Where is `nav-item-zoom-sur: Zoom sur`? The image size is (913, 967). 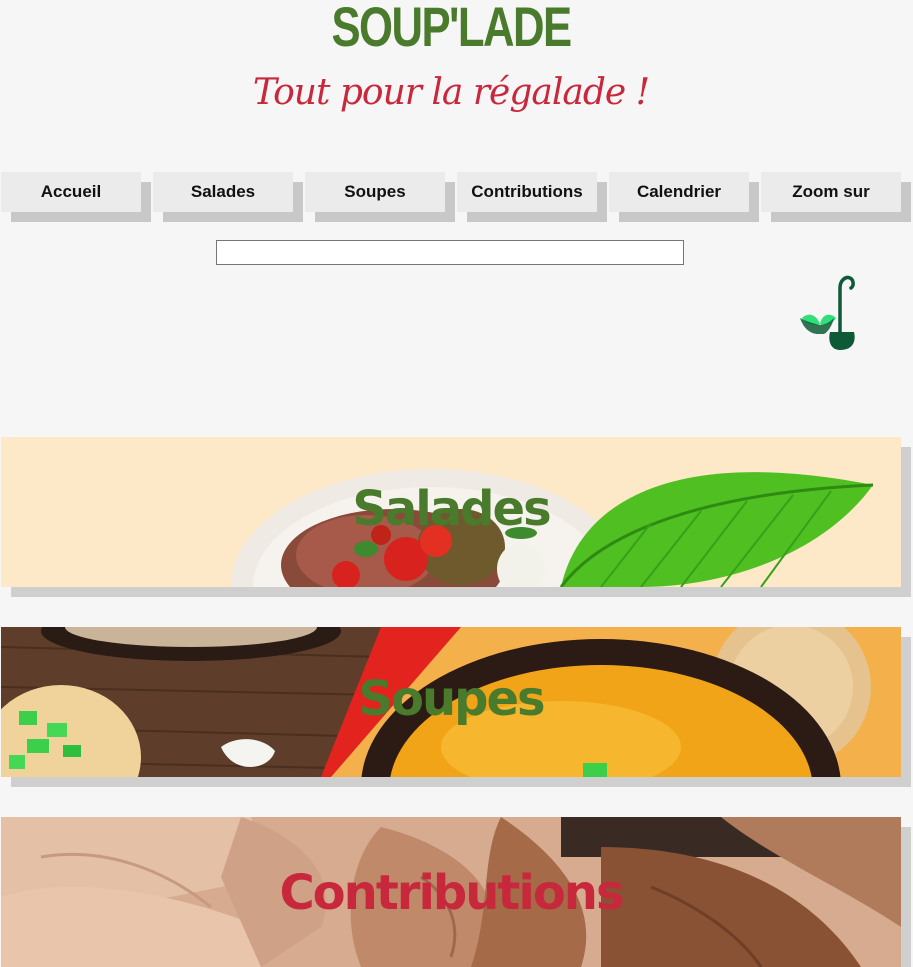
nav-item-zoom-sur: Zoom sur is located at coordinates (831, 192).